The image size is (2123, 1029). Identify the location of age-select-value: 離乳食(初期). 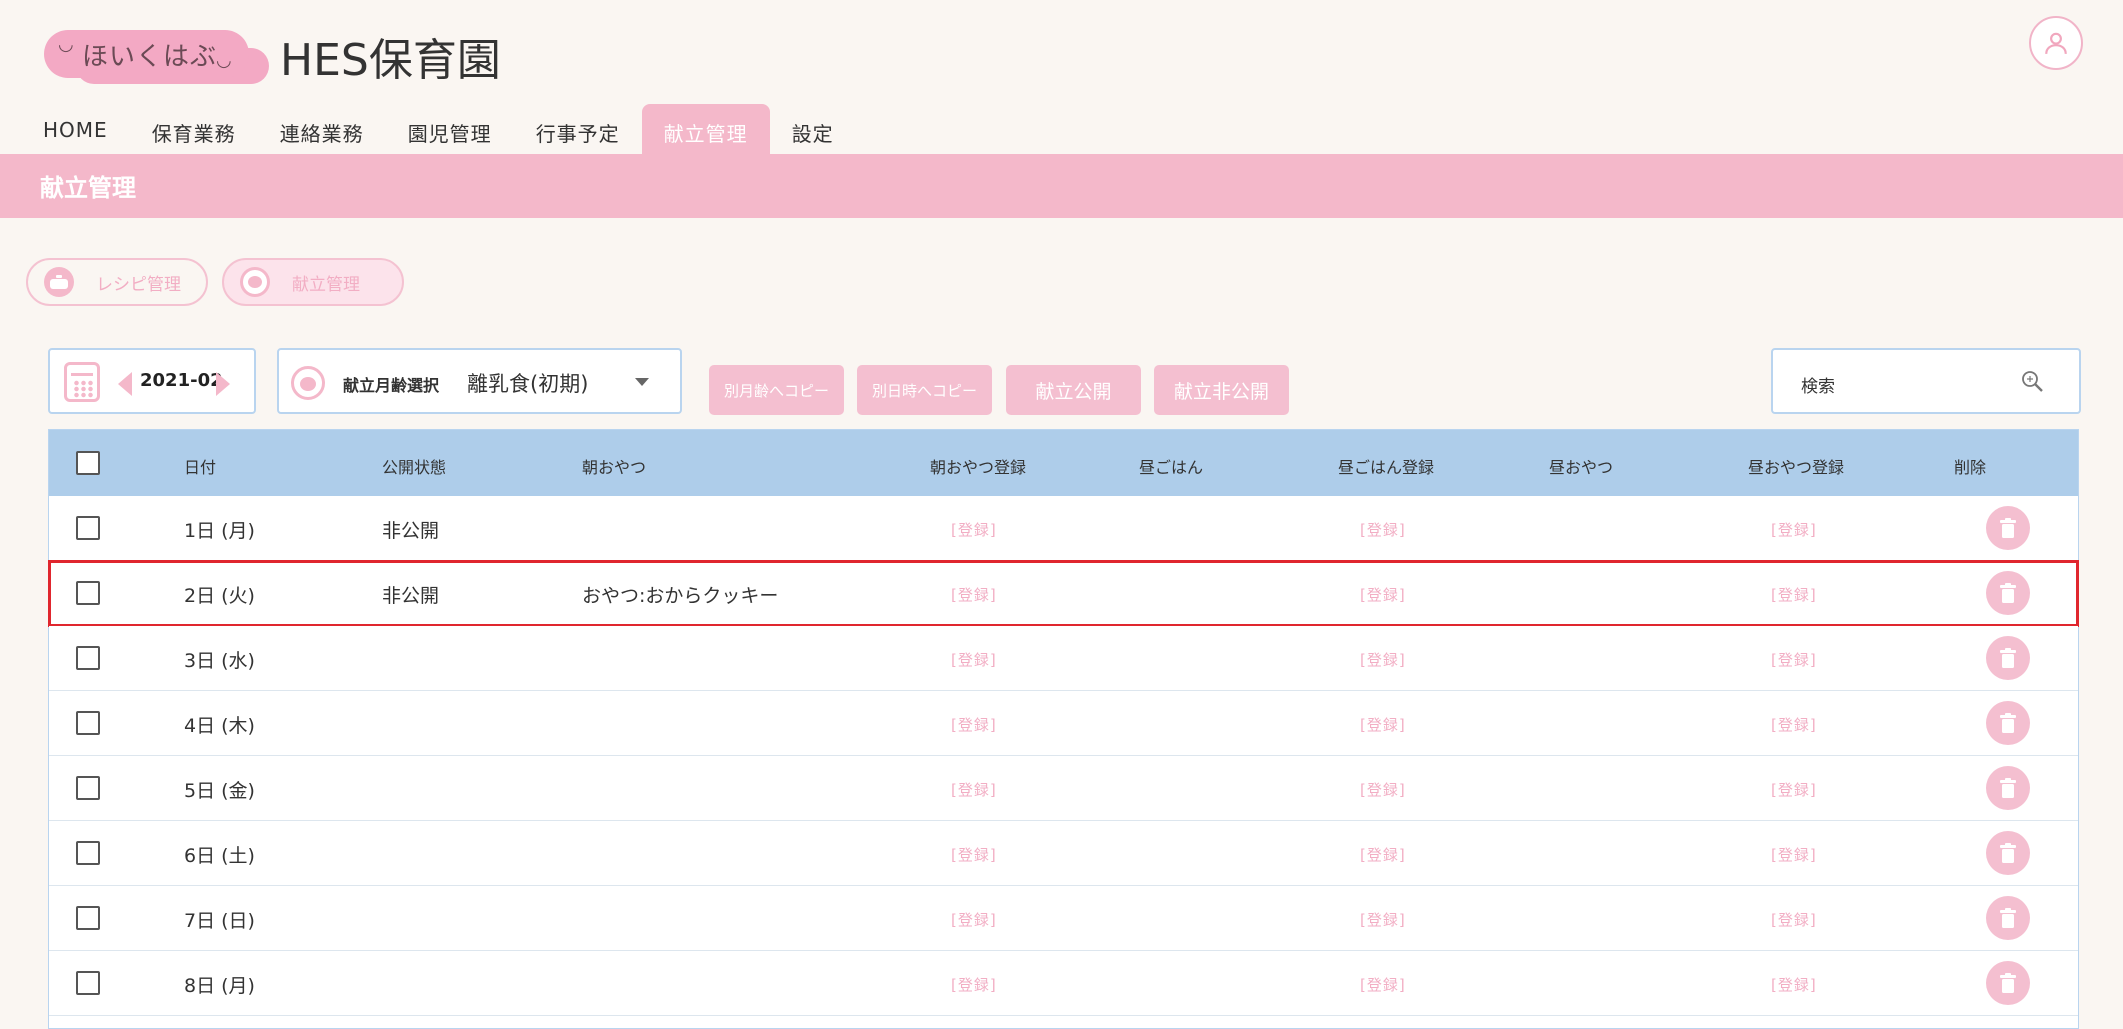
(528, 384).